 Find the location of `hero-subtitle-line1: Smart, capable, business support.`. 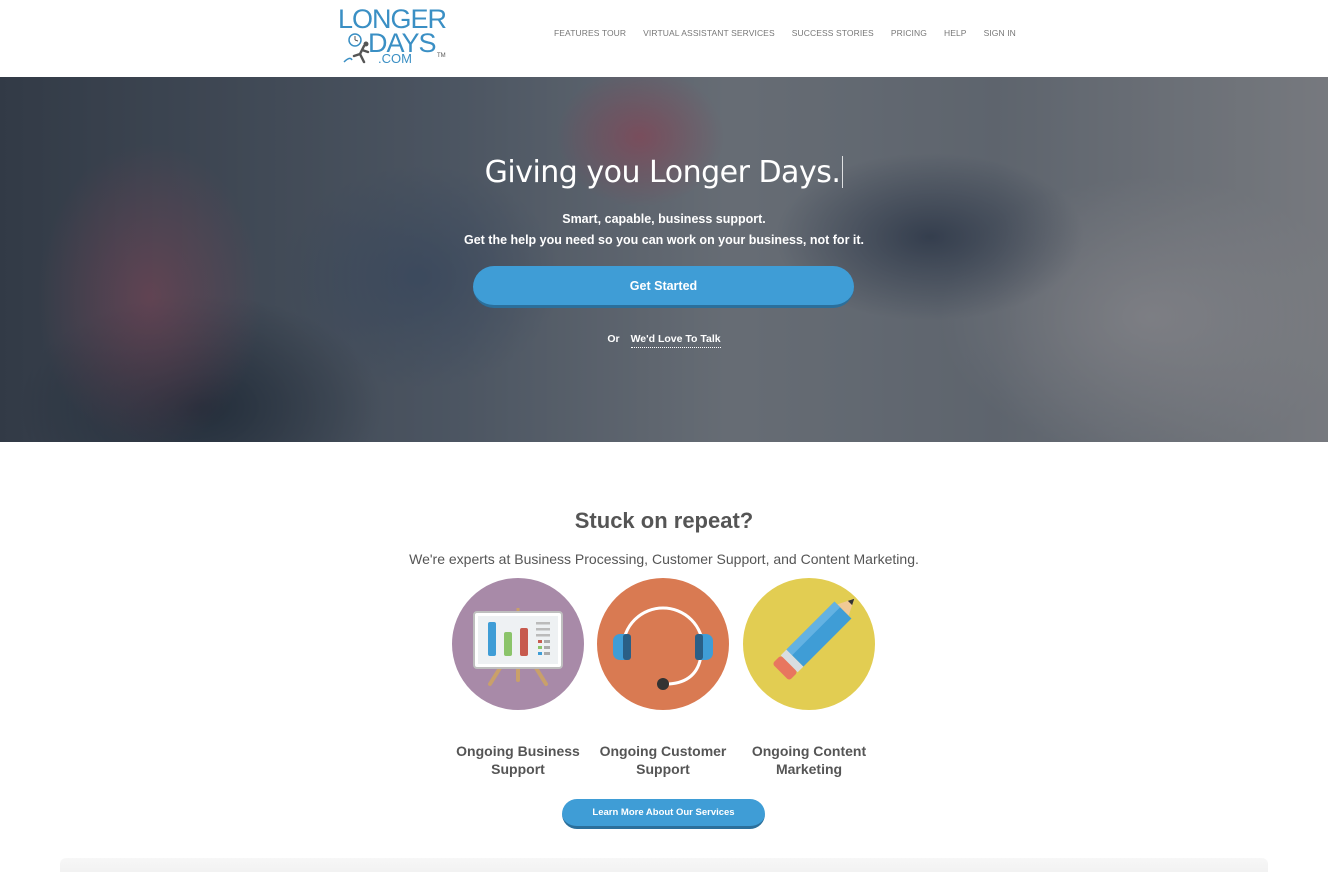

hero-subtitle-line1: Smart, capable, business support. is located at coordinates (664, 219).